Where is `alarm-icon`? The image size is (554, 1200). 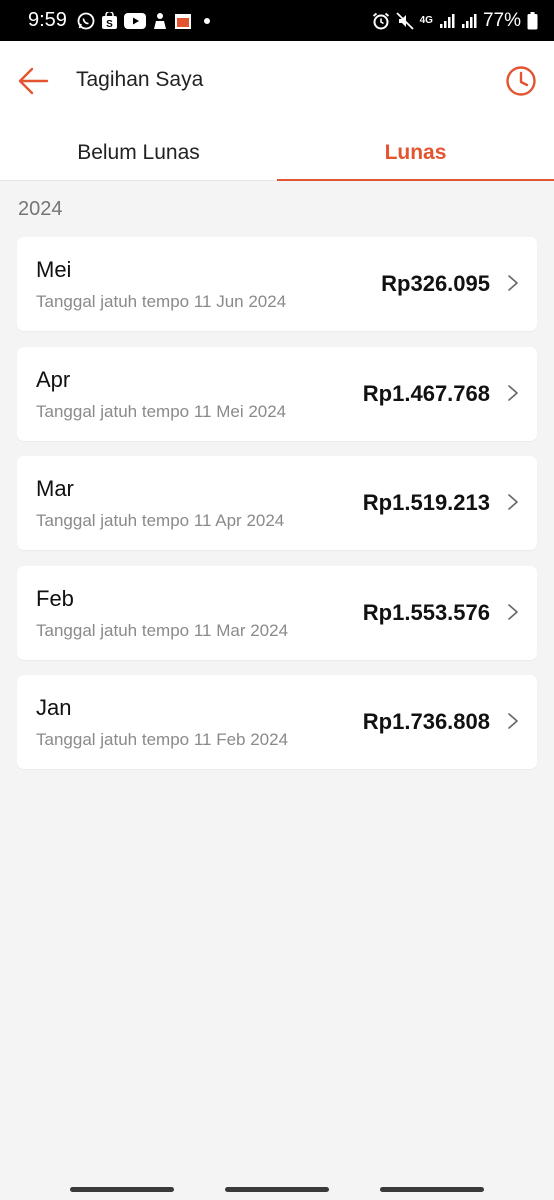 alarm-icon is located at coordinates (381, 21).